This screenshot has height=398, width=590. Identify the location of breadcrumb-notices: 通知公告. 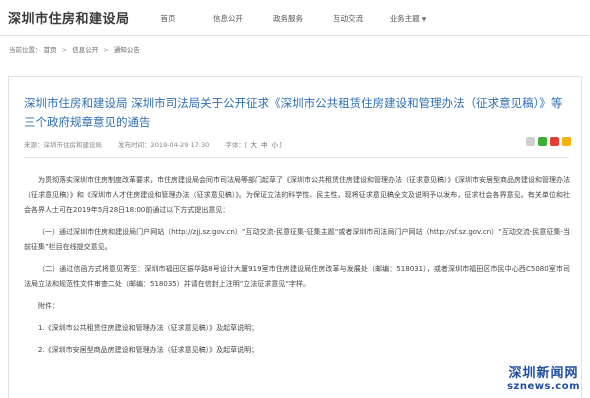
(127, 50).